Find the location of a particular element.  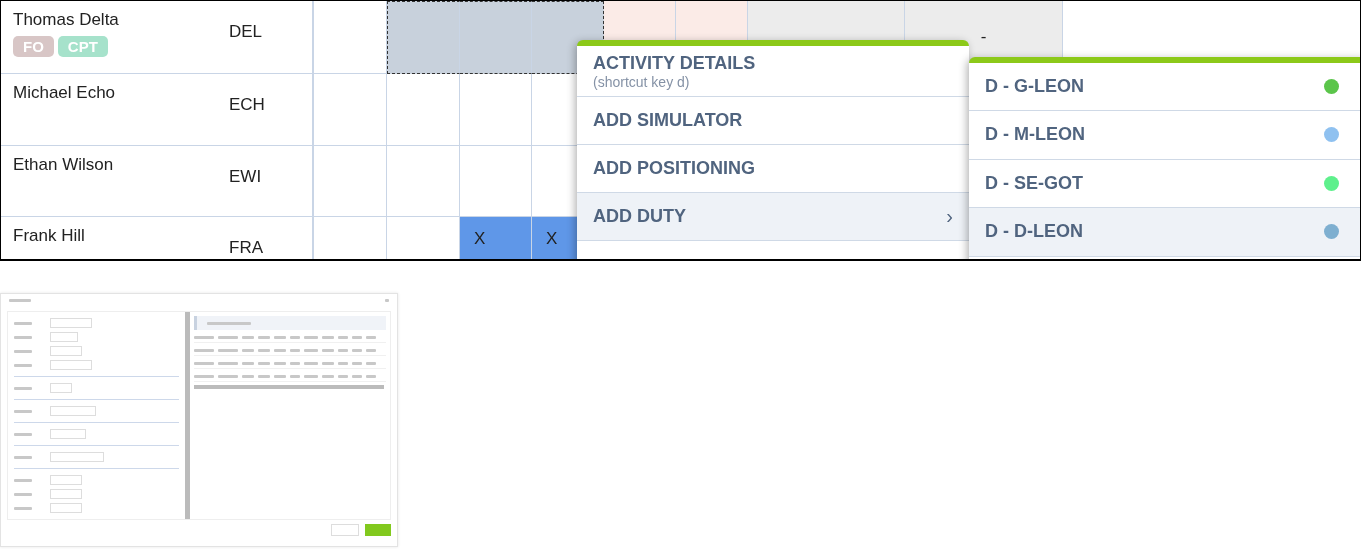

crew-code: FRA is located at coordinates (246, 248).